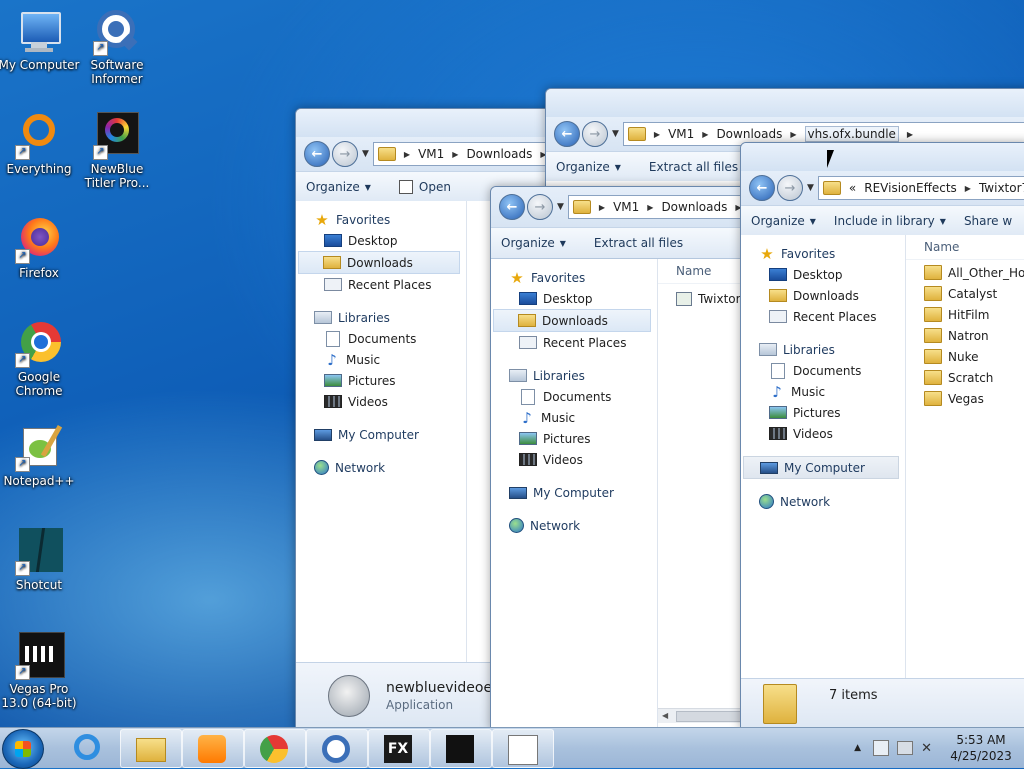 Image resolution: width=1024 pixels, height=769 pixels. I want to click on file-row: Twixtor7, so click(704, 298).